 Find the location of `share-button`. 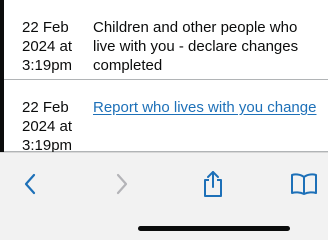

share-button is located at coordinates (213, 184).